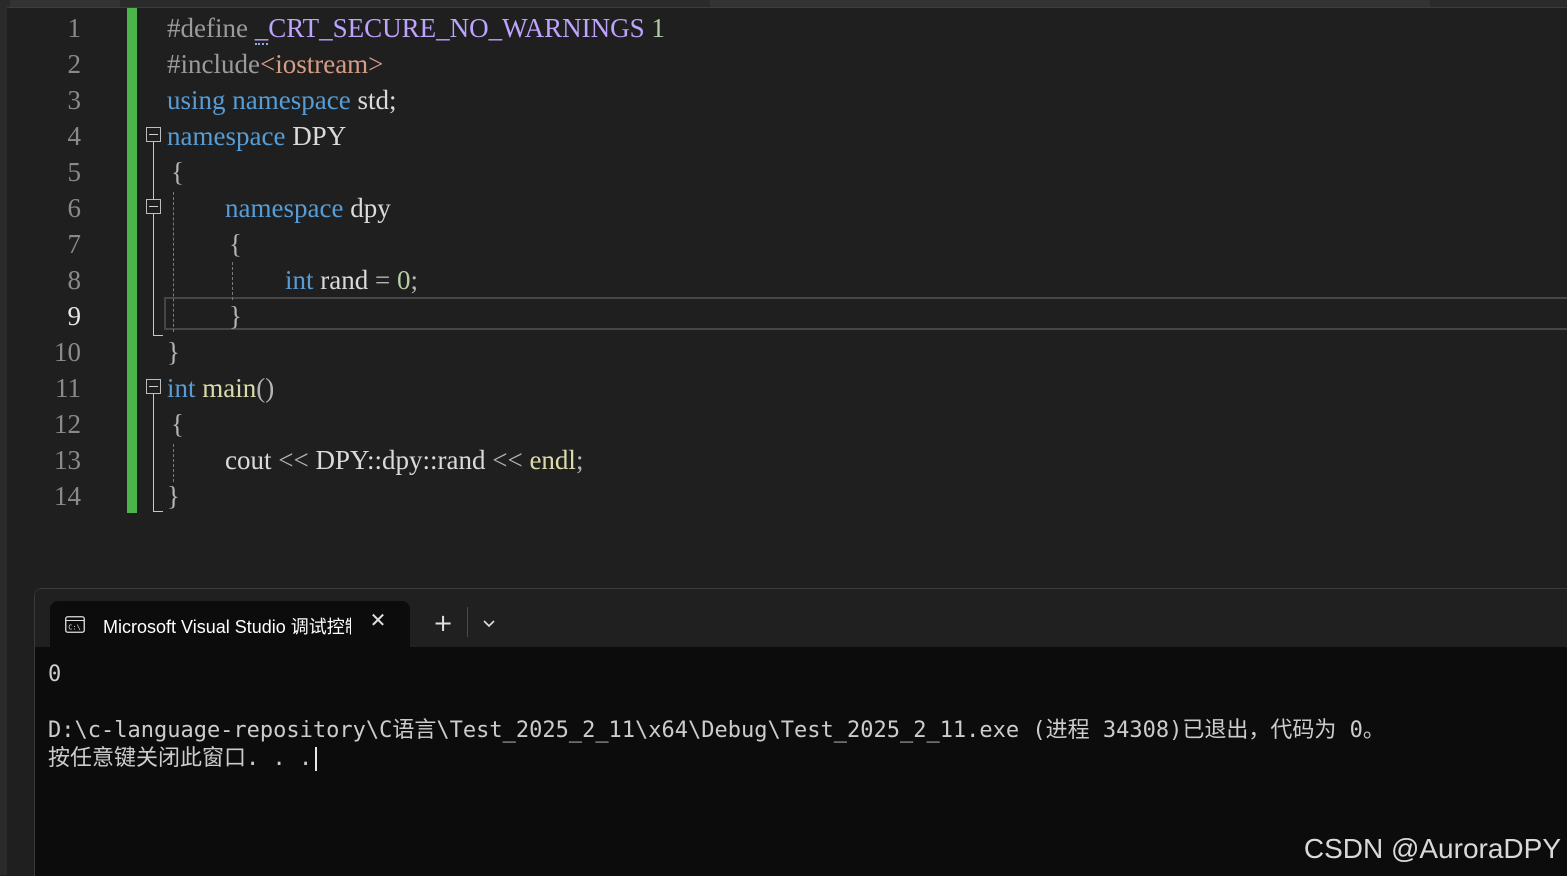 This screenshot has width=1567, height=876. Describe the element at coordinates (344, 280) in the screenshot. I see `variable: rand` at that location.